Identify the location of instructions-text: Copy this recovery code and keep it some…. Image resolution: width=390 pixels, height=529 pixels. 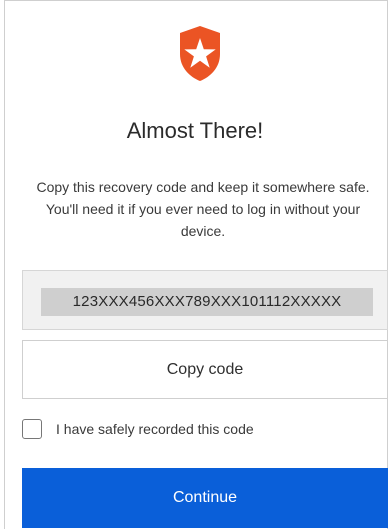
(203, 209).